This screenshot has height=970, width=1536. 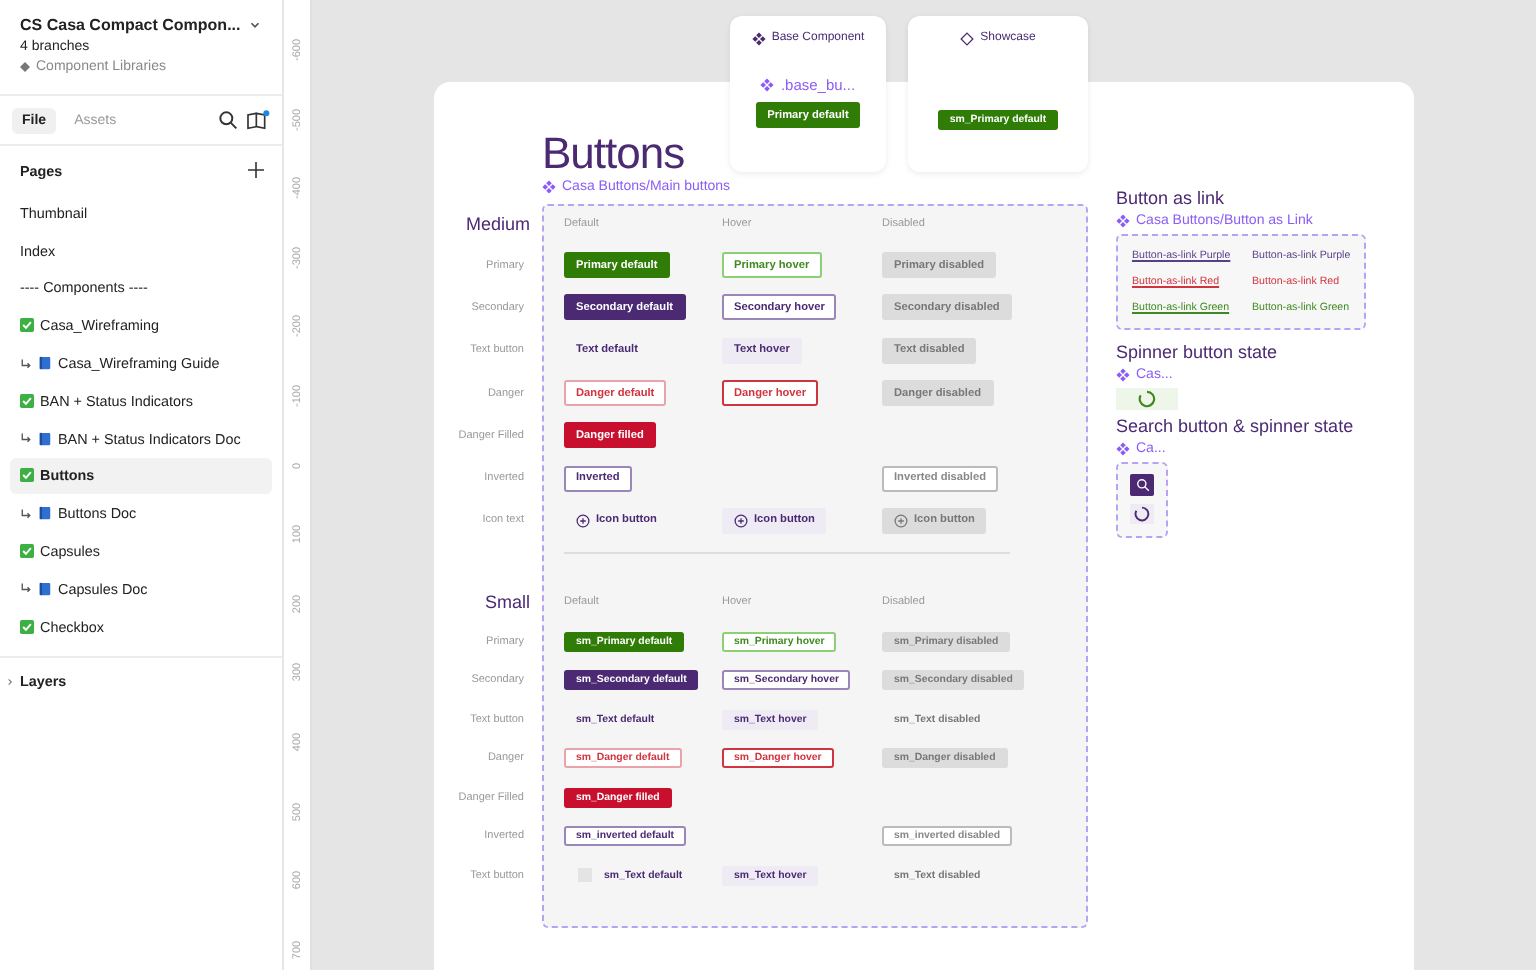 I want to click on frame-title: Buttons, so click(x=614, y=154).